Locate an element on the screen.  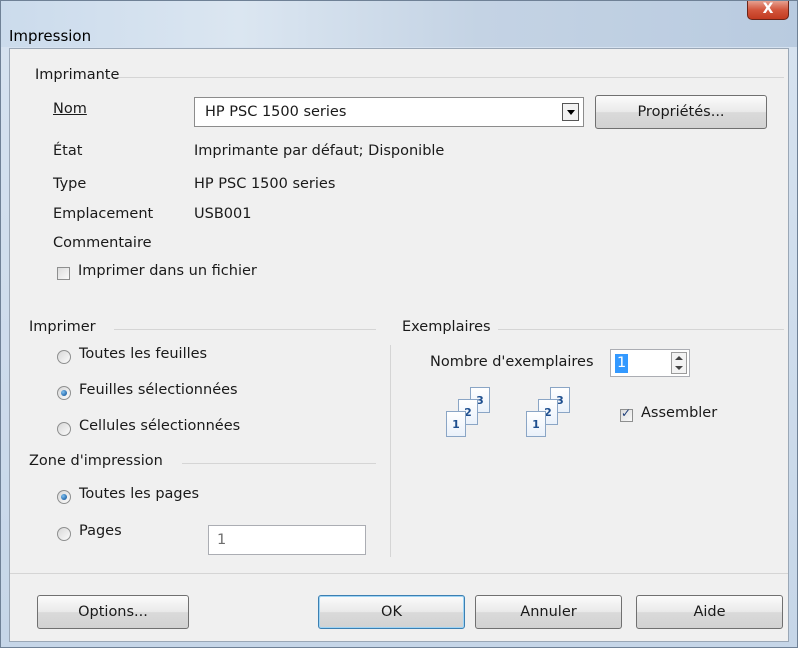
collate-icon-b: 3 2 1 is located at coordinates (554, 413).